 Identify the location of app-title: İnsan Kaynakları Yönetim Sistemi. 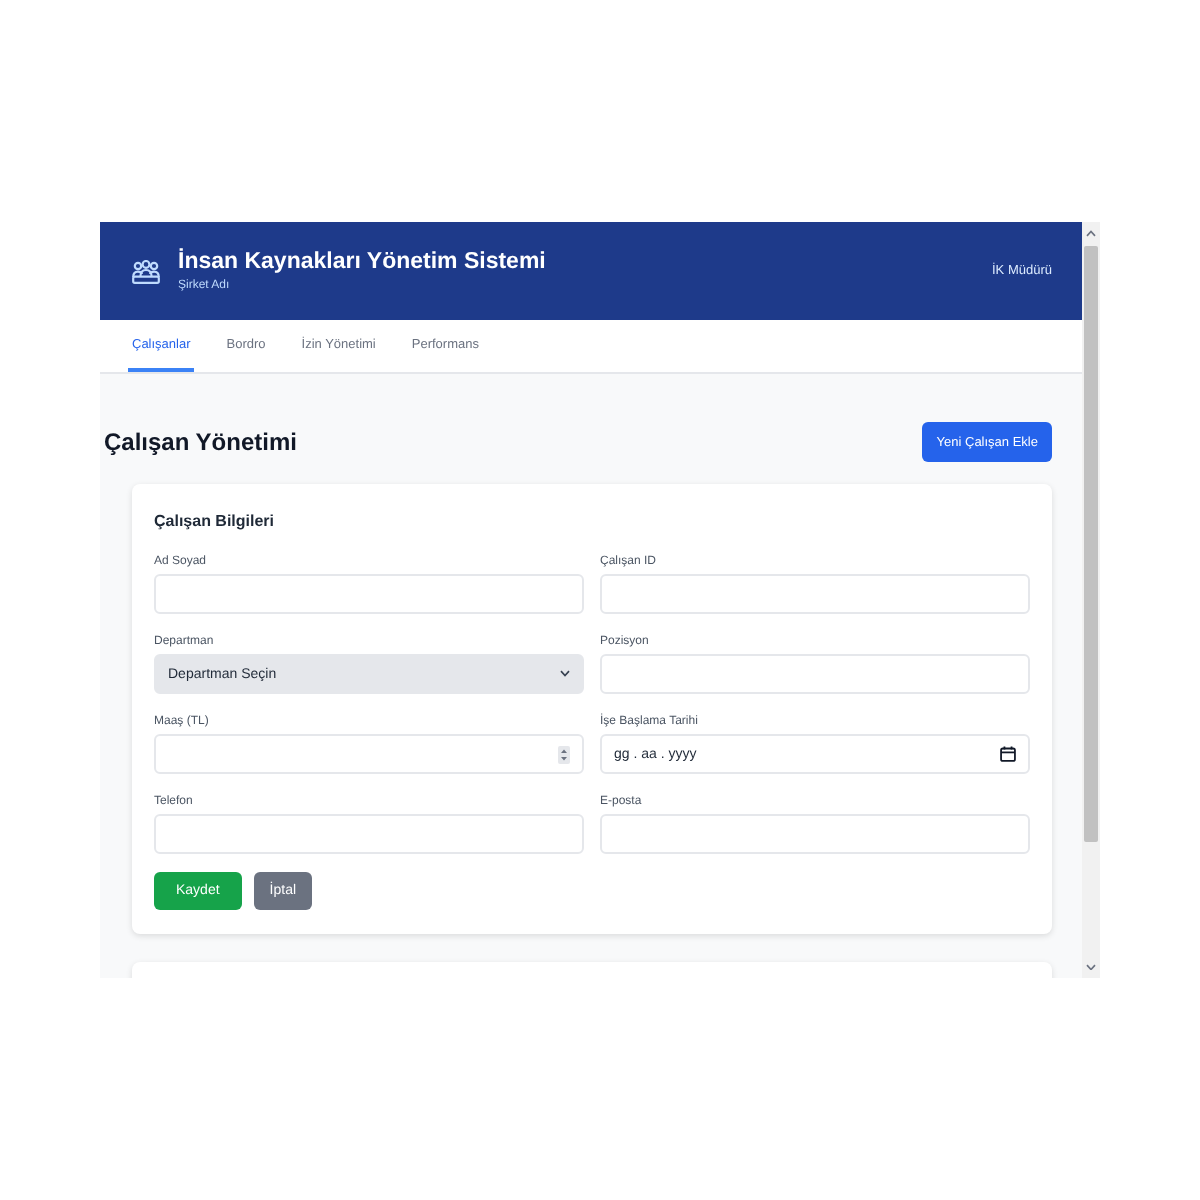
(362, 262).